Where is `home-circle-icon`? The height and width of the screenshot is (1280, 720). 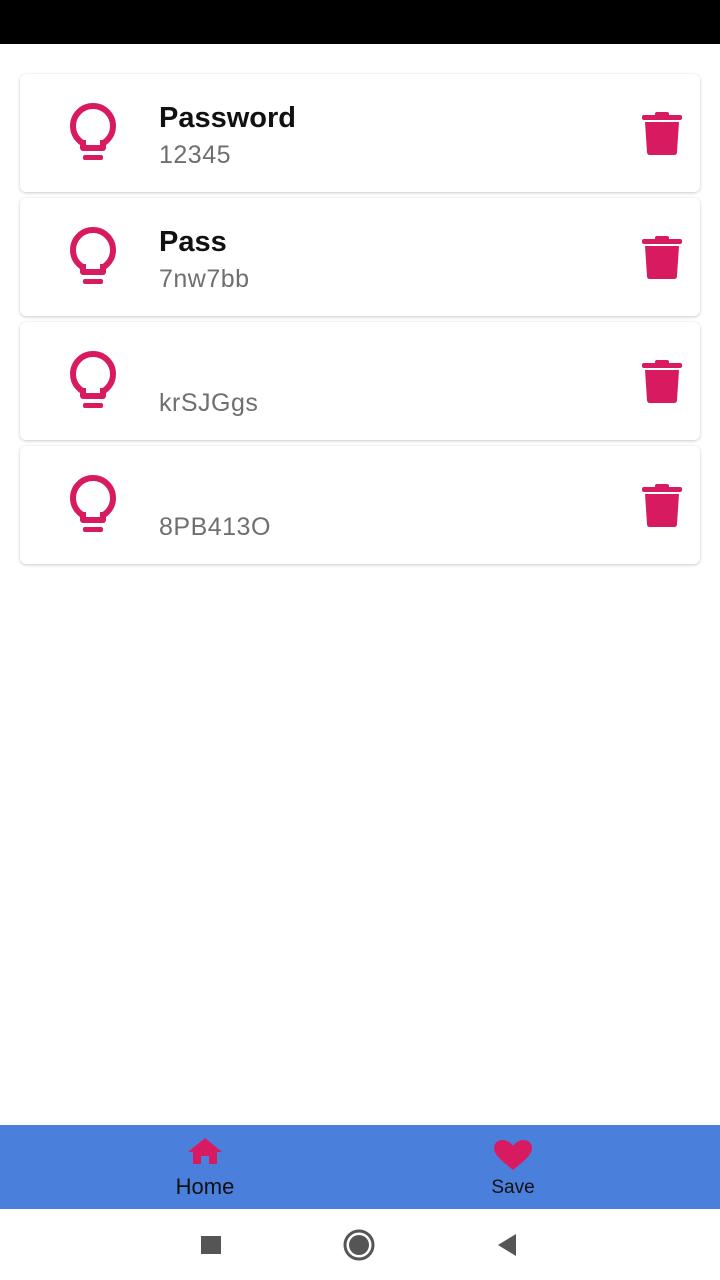 home-circle-icon is located at coordinates (359, 1245).